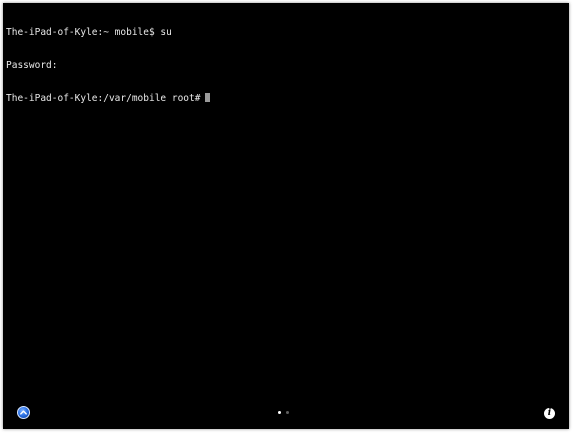  What do you see at coordinates (32, 65) in the screenshot?
I see `terminal-line: Password:` at bounding box center [32, 65].